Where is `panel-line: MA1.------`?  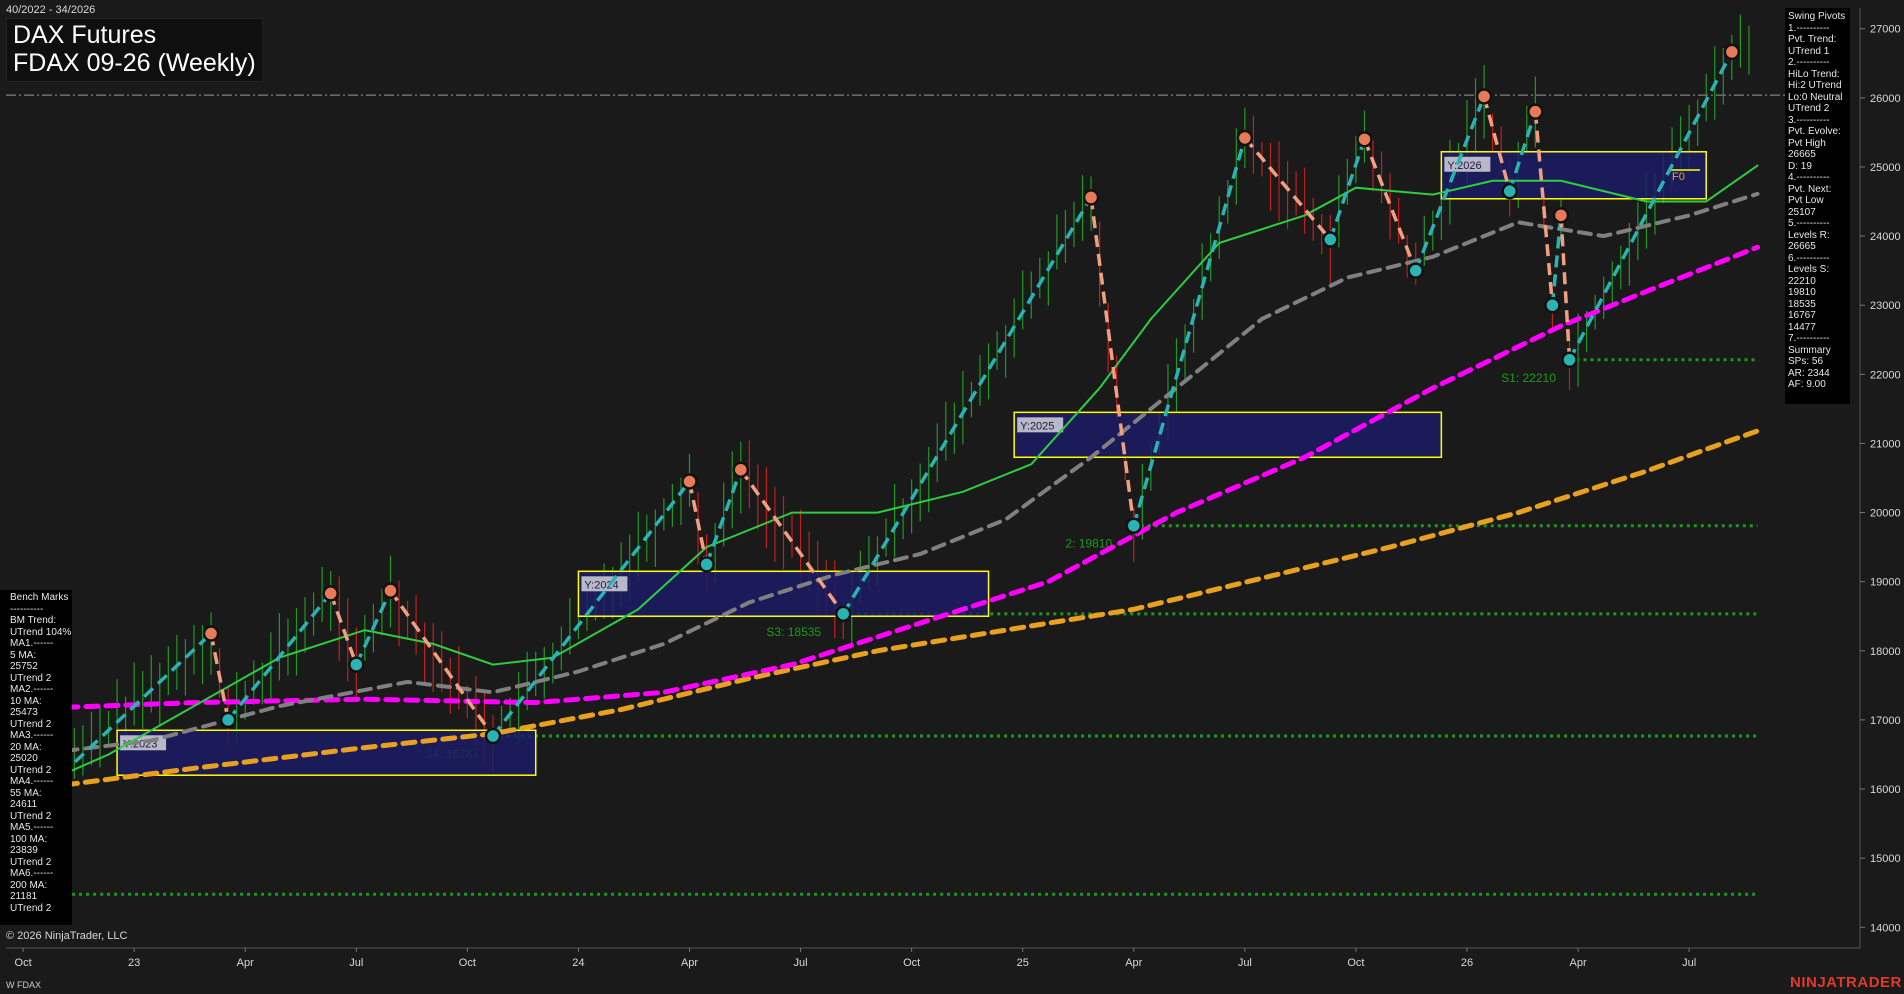 panel-line: MA1.------ is located at coordinates (32, 643).